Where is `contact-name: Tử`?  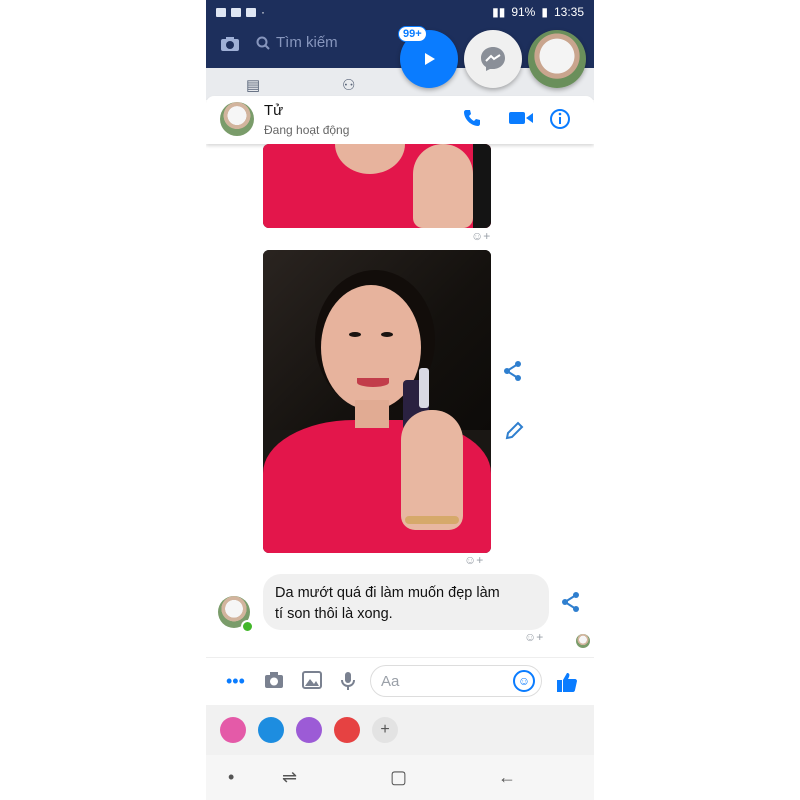 contact-name: Tử is located at coordinates (273, 110).